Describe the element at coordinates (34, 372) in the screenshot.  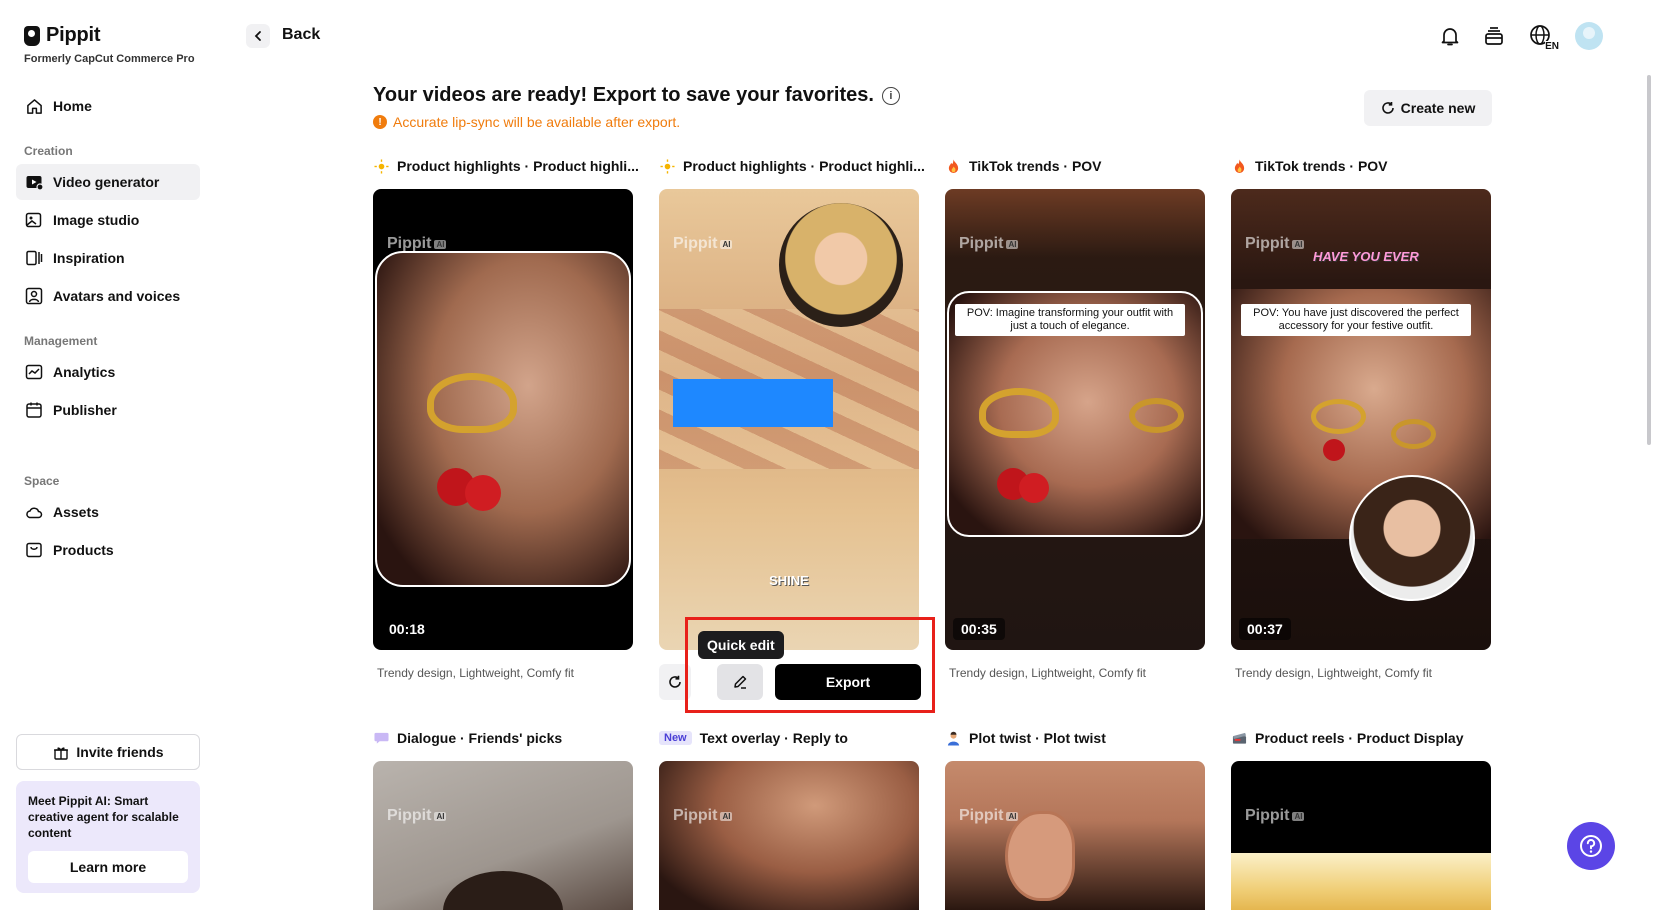
I see `analytics-icon` at that location.